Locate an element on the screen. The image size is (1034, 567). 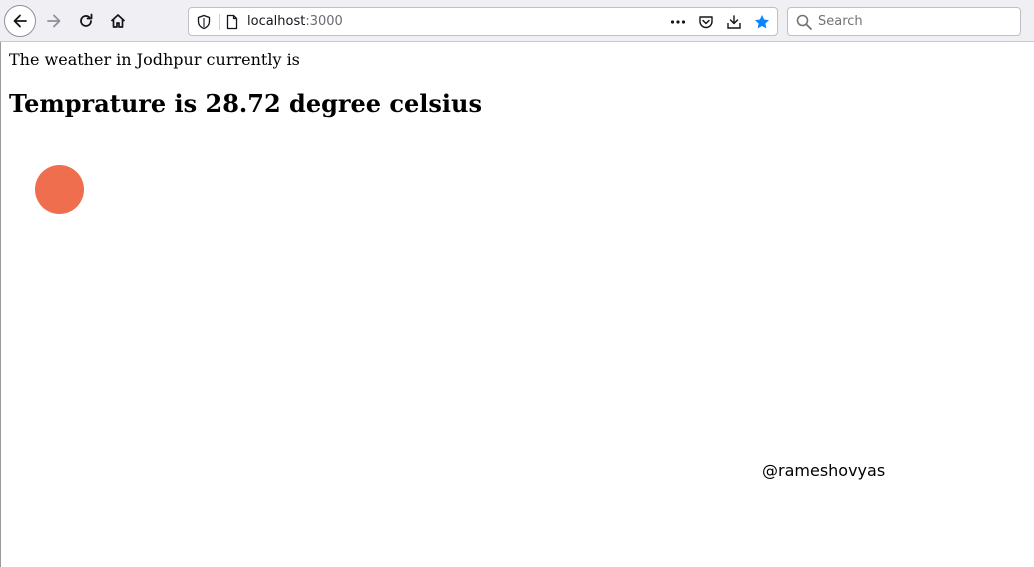
forward-button is located at coordinates (54, 21).